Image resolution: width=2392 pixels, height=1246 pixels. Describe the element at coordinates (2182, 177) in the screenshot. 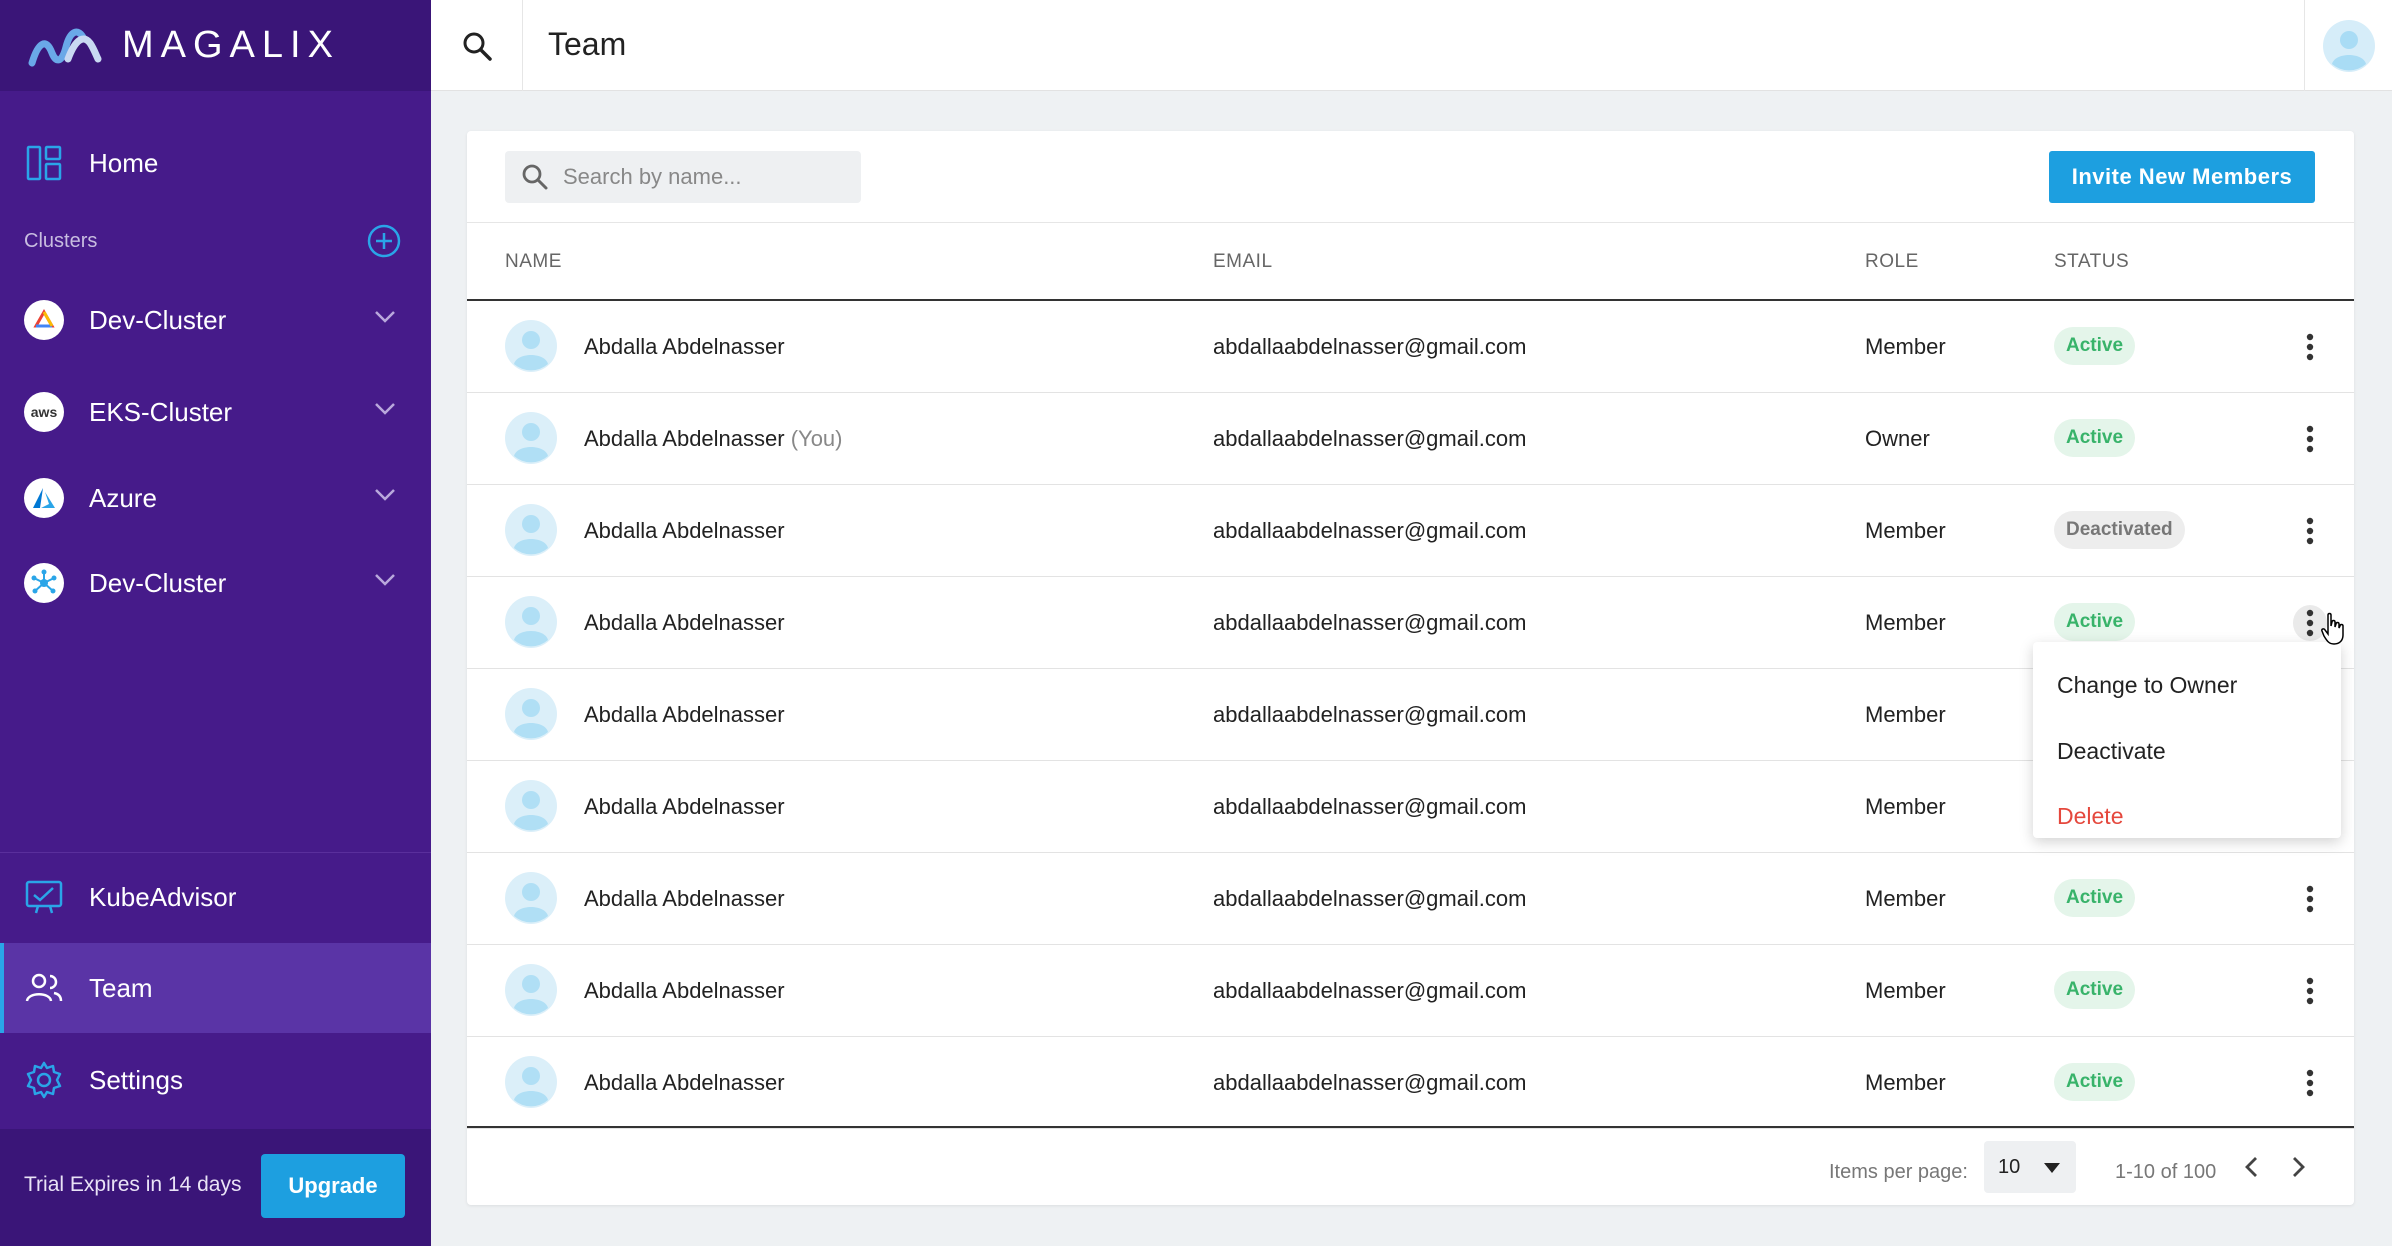

I see `invite-new-members-button: Invite New Members` at that location.